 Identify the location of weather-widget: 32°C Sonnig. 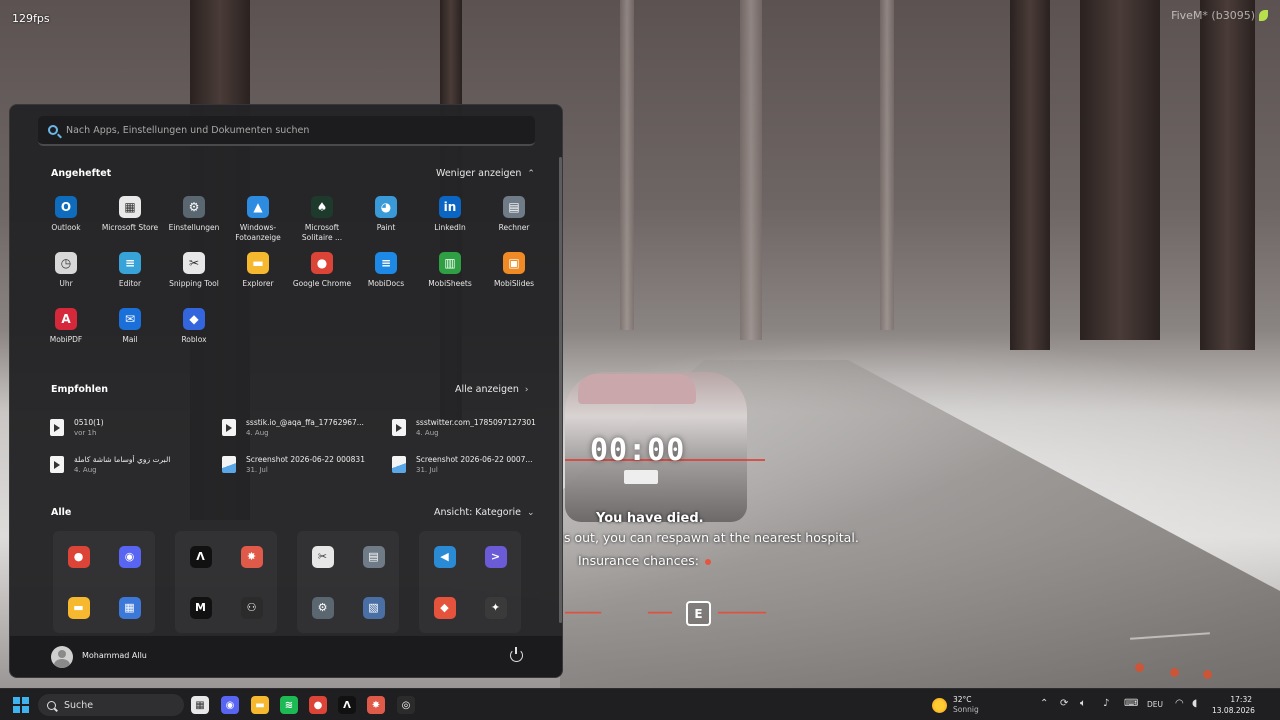
(955, 705).